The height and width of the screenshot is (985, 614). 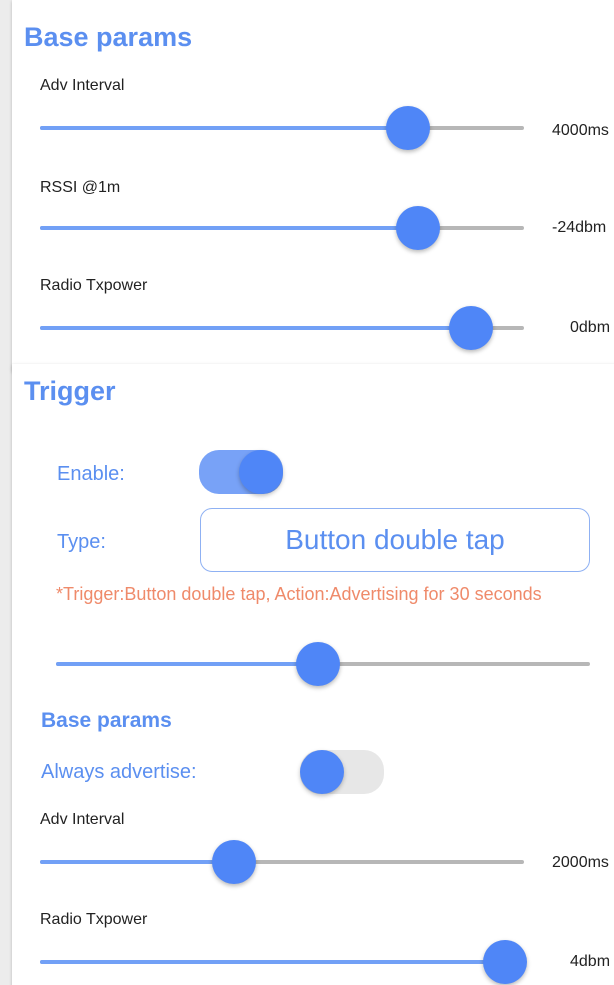 I want to click on trigger-radio-txpower-slider, so click(x=283, y=962).